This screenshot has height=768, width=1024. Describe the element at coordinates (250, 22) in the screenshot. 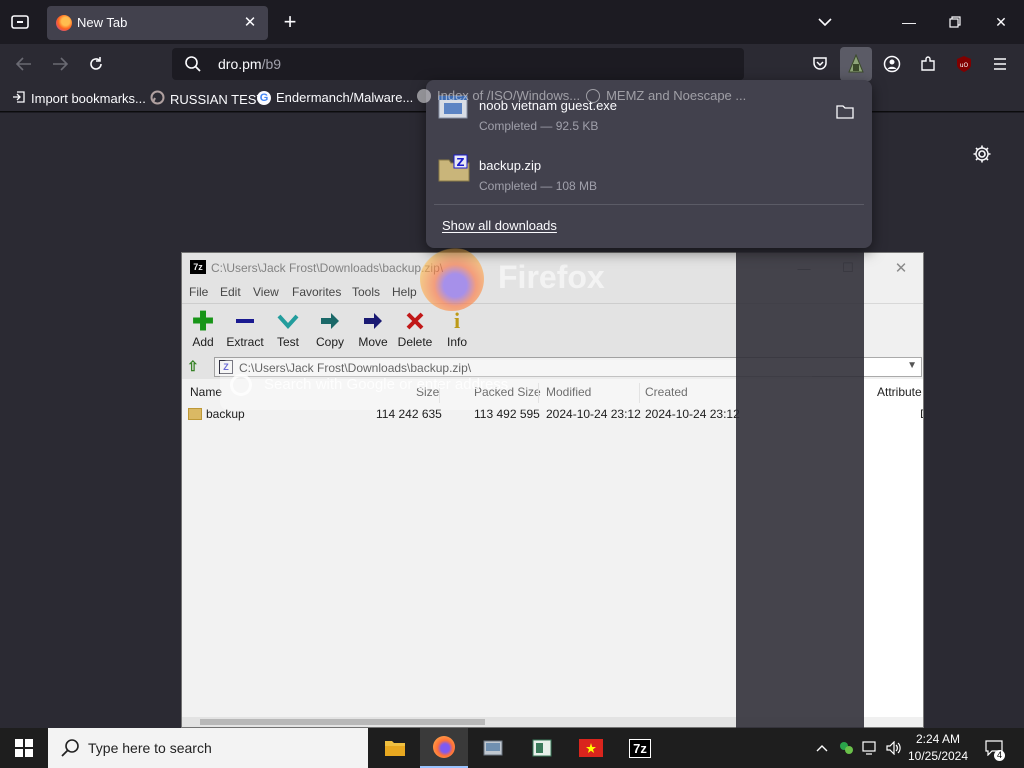

I see `tab-close-icon: ✕` at that location.